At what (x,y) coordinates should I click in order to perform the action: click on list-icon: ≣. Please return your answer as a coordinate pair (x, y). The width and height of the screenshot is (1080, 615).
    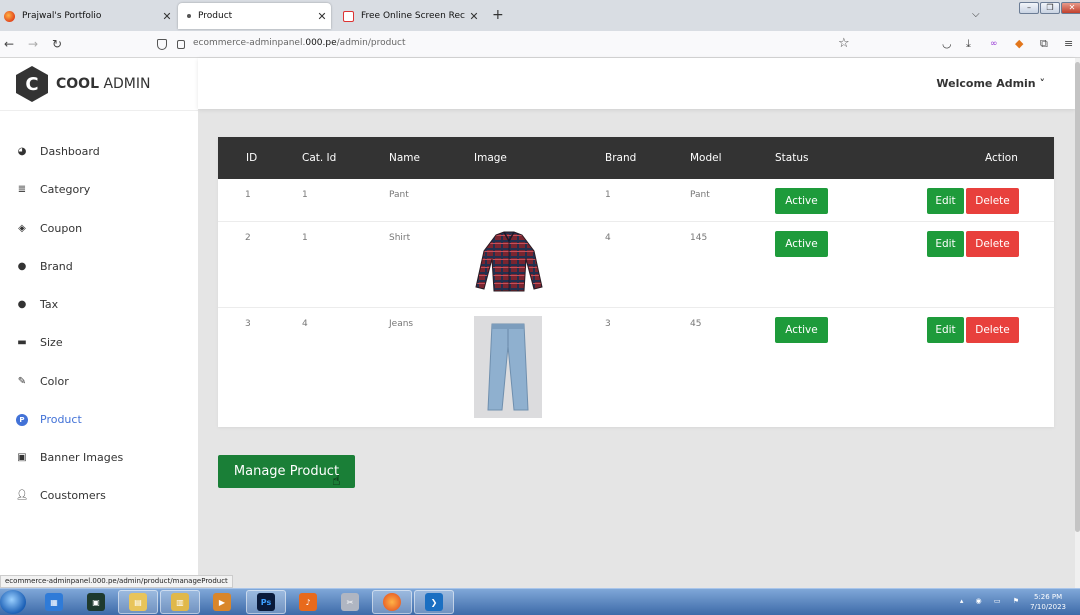
    Looking at the image, I should click on (22, 189).